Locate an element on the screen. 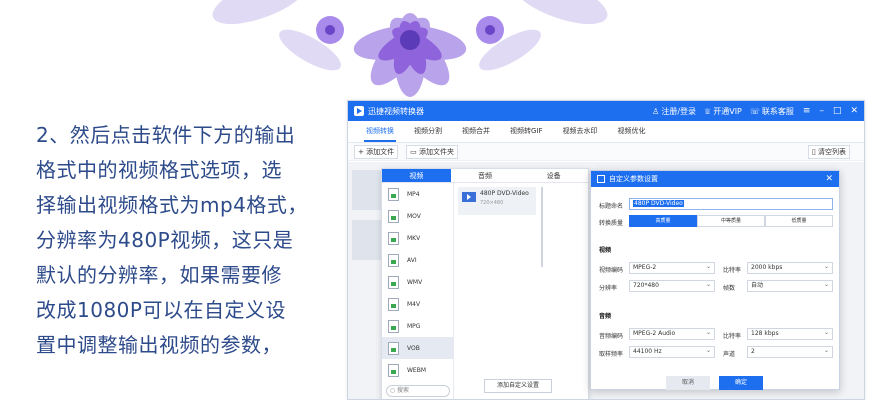 This screenshot has height=400, width=889. fps-value: 自动 is located at coordinates (757, 285).